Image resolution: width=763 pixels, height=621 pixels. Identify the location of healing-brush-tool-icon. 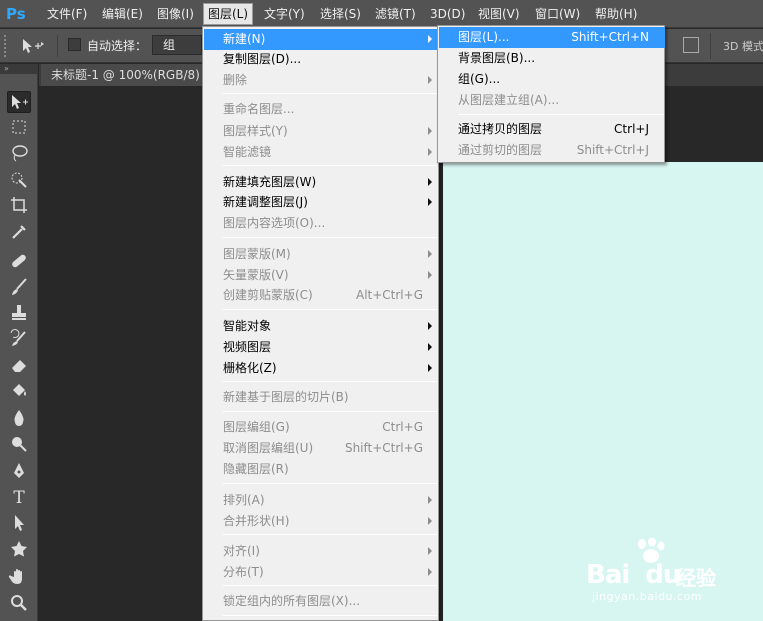
(19, 262).